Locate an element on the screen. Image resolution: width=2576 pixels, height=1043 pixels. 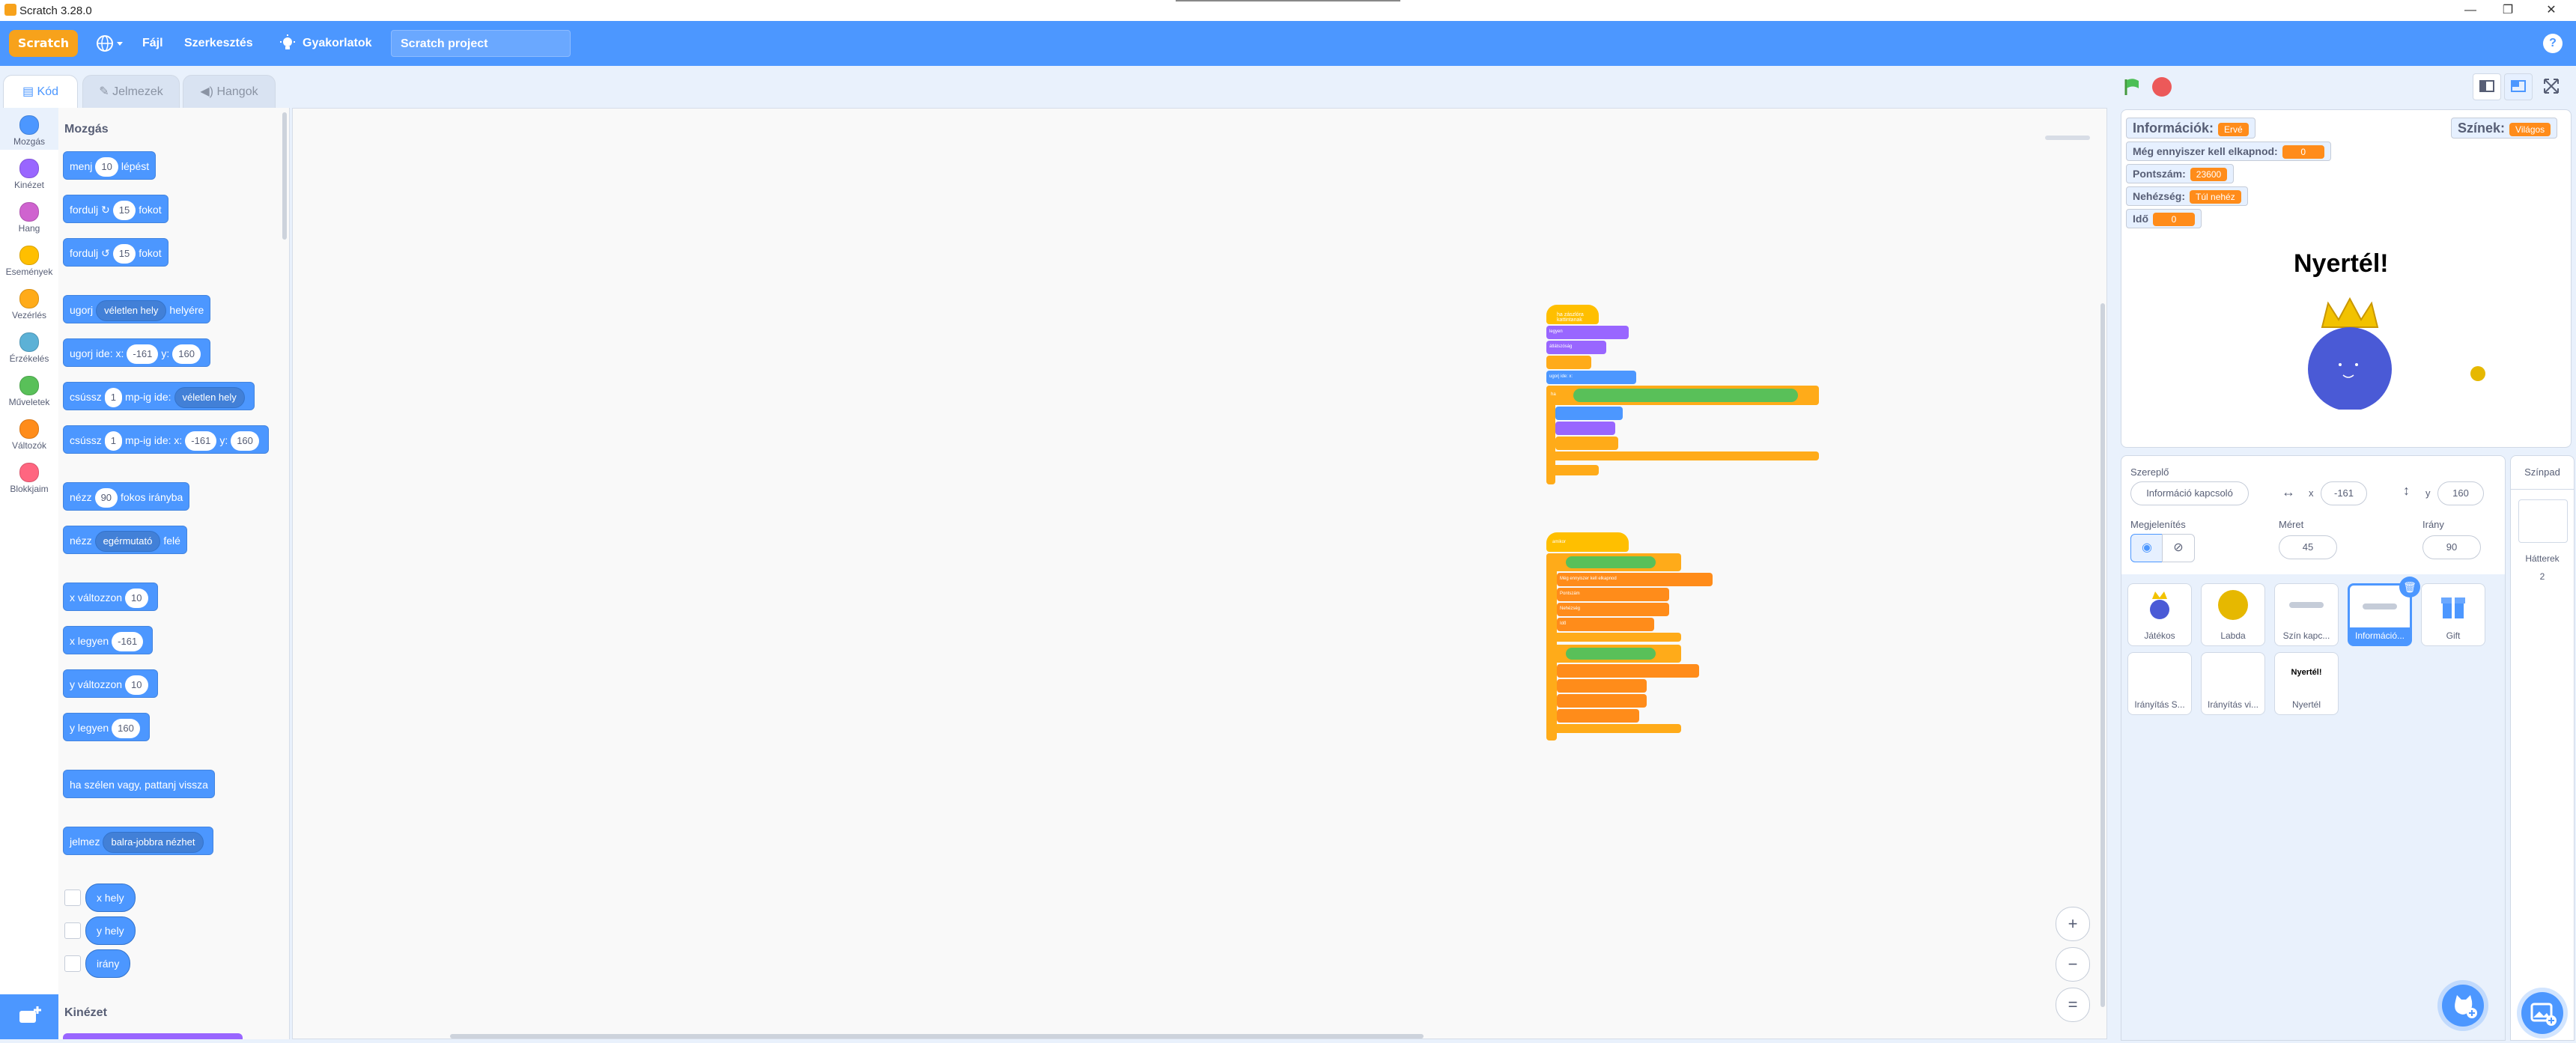
sprite-x-input: -161 is located at coordinates (2344, 493).